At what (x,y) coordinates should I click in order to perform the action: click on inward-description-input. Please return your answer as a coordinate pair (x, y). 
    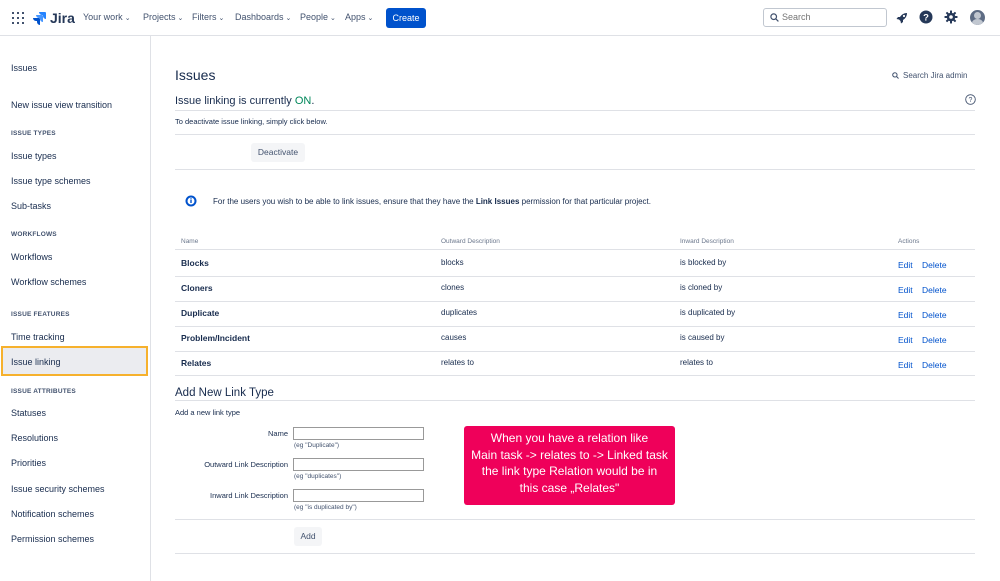
    Looking at the image, I should click on (358, 495).